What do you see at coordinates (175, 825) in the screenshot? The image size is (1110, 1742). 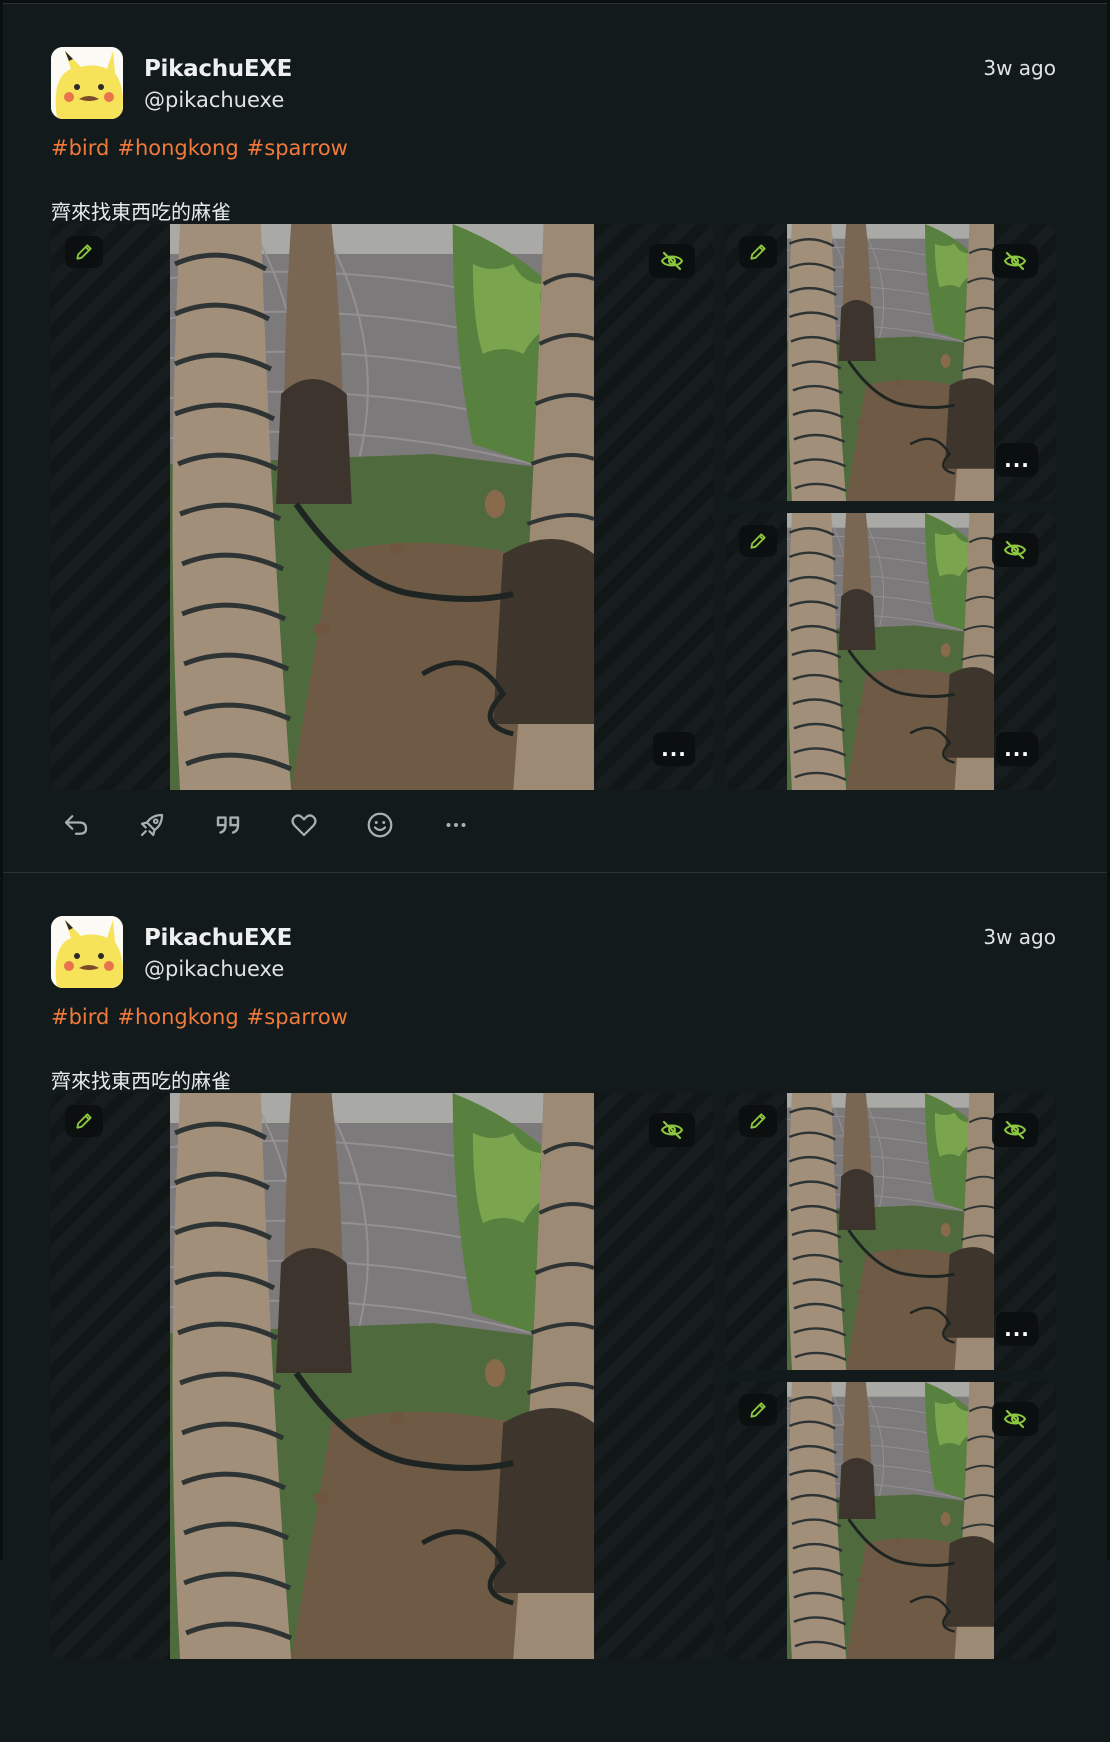 I see `boost-button` at bounding box center [175, 825].